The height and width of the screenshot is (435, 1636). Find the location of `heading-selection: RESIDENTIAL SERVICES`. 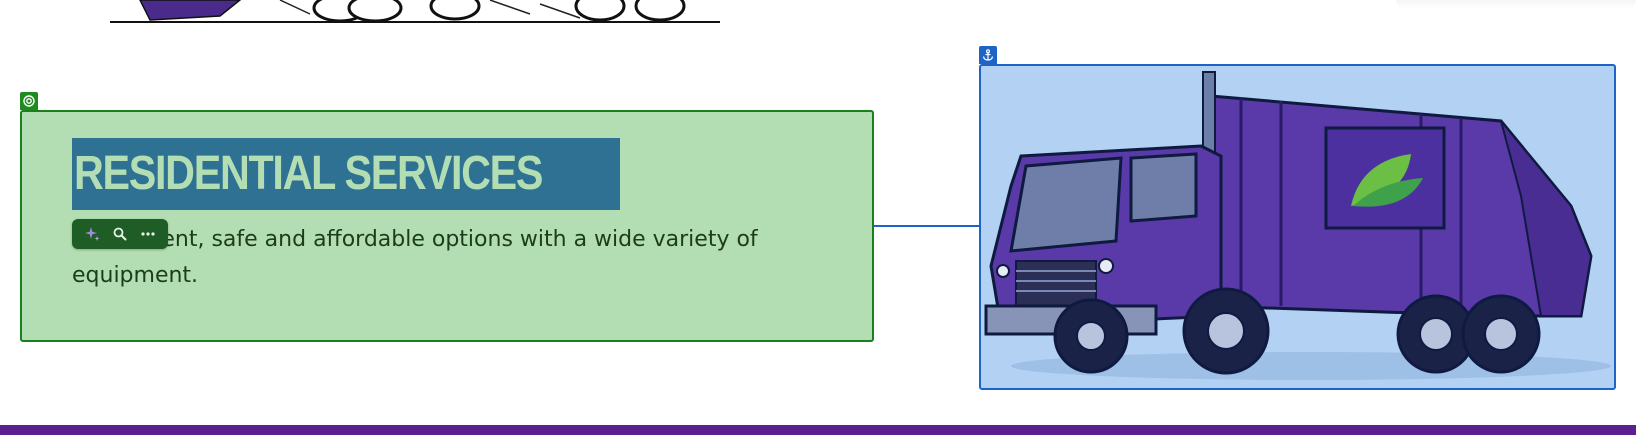

heading-selection: RESIDENTIAL SERVICES is located at coordinates (346, 174).